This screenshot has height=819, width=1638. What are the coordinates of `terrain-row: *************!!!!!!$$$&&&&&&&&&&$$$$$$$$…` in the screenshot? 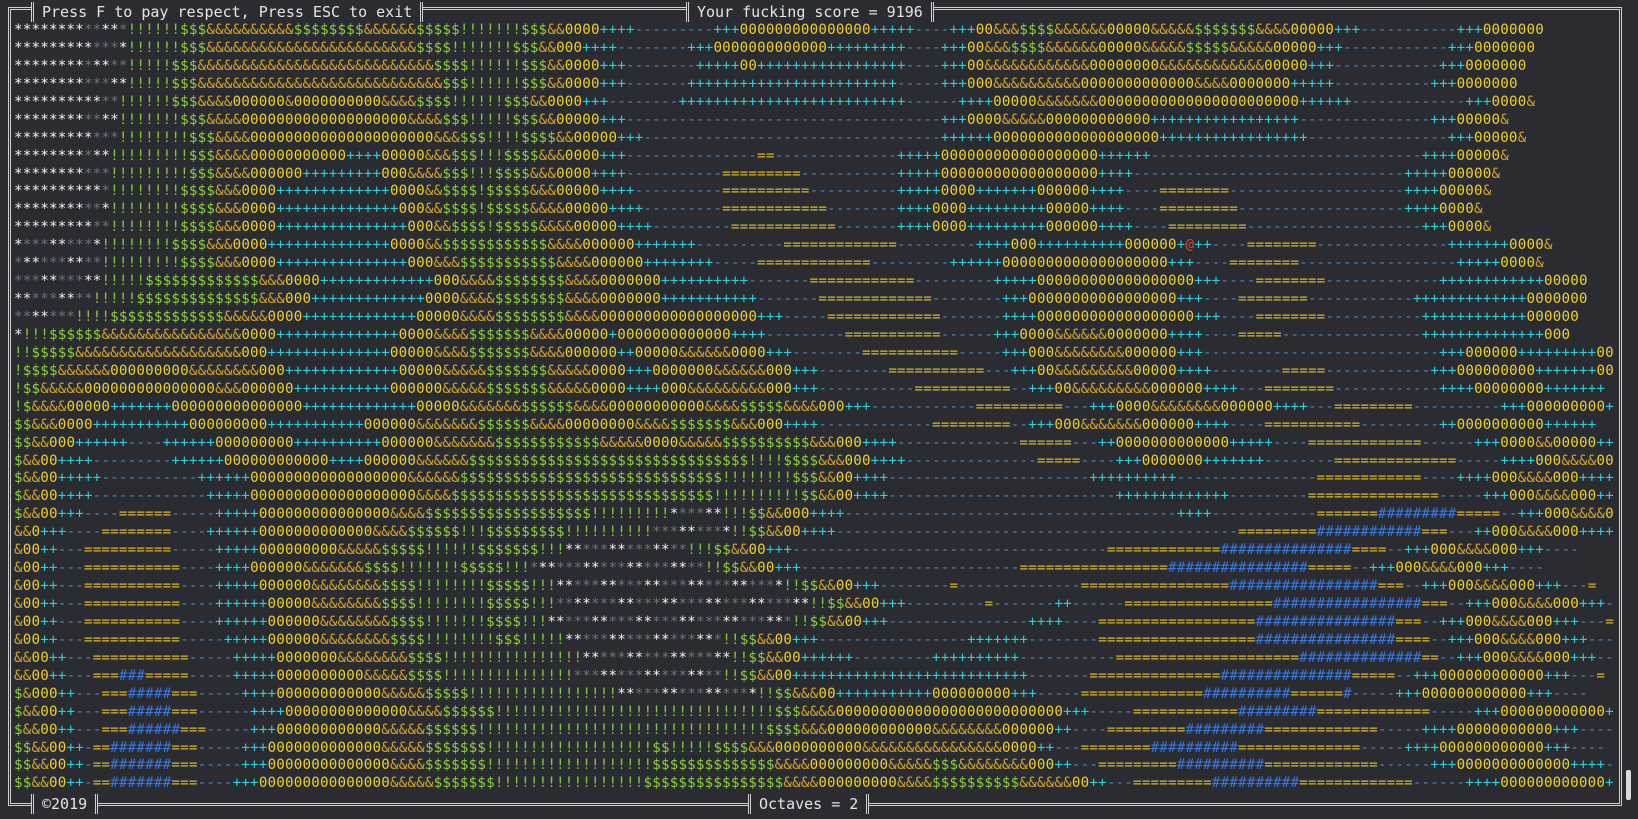 It's located at (779, 30).